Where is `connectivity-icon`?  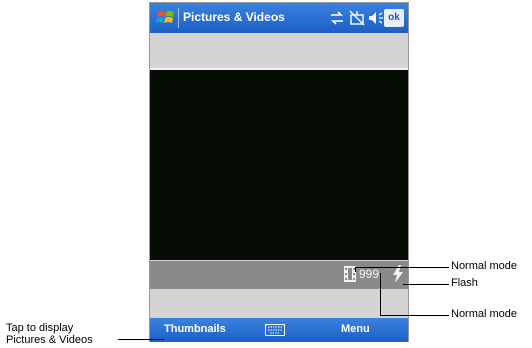
connectivity-icon is located at coordinates (337, 18).